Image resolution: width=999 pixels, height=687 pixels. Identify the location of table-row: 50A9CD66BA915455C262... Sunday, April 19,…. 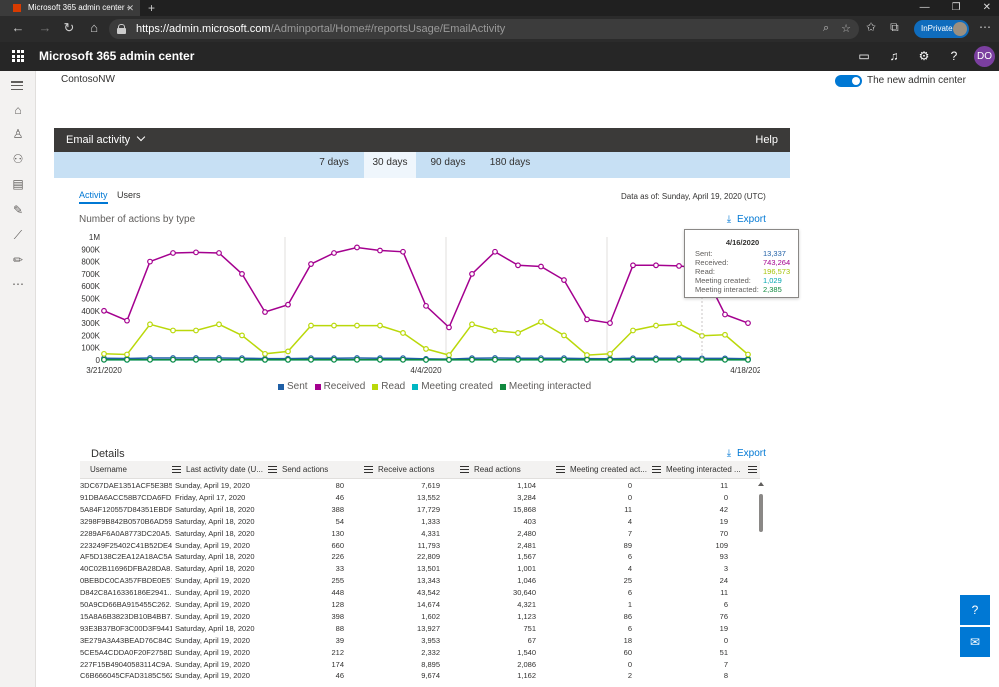
(420, 605).